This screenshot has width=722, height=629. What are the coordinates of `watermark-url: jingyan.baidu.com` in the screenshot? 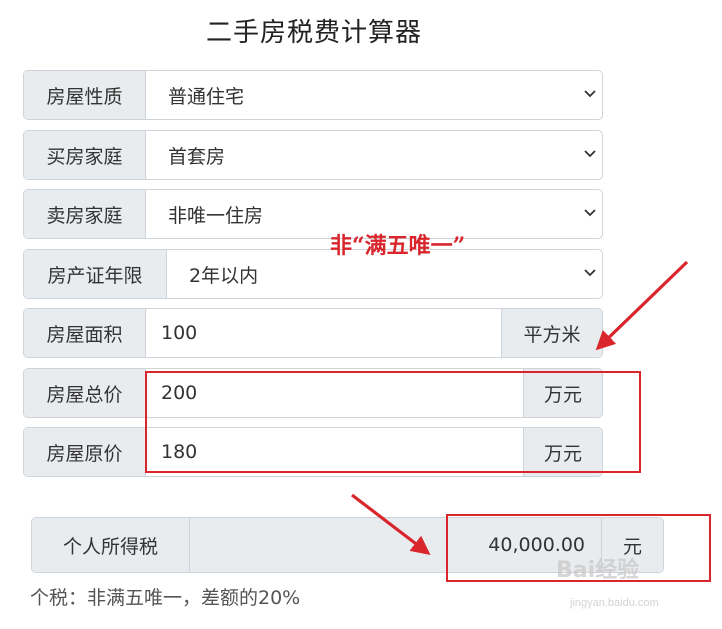 It's located at (614, 603).